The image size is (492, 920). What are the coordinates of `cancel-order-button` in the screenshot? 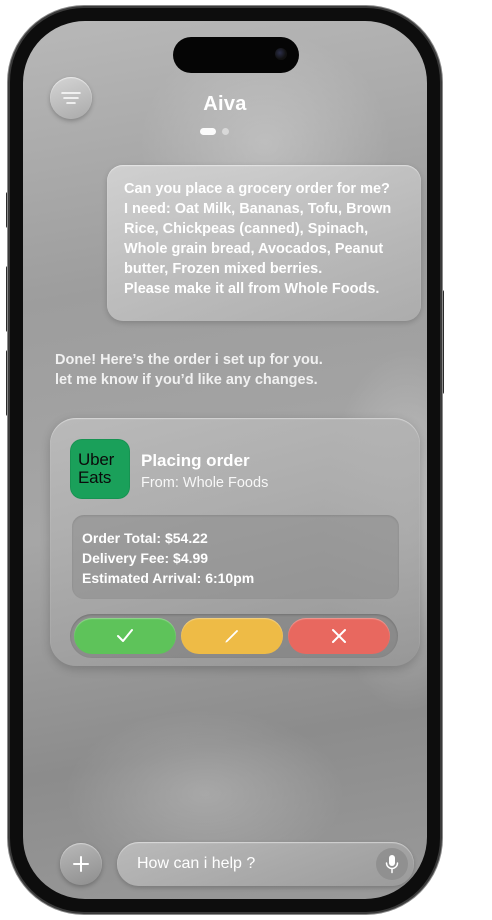 It's located at (339, 636).